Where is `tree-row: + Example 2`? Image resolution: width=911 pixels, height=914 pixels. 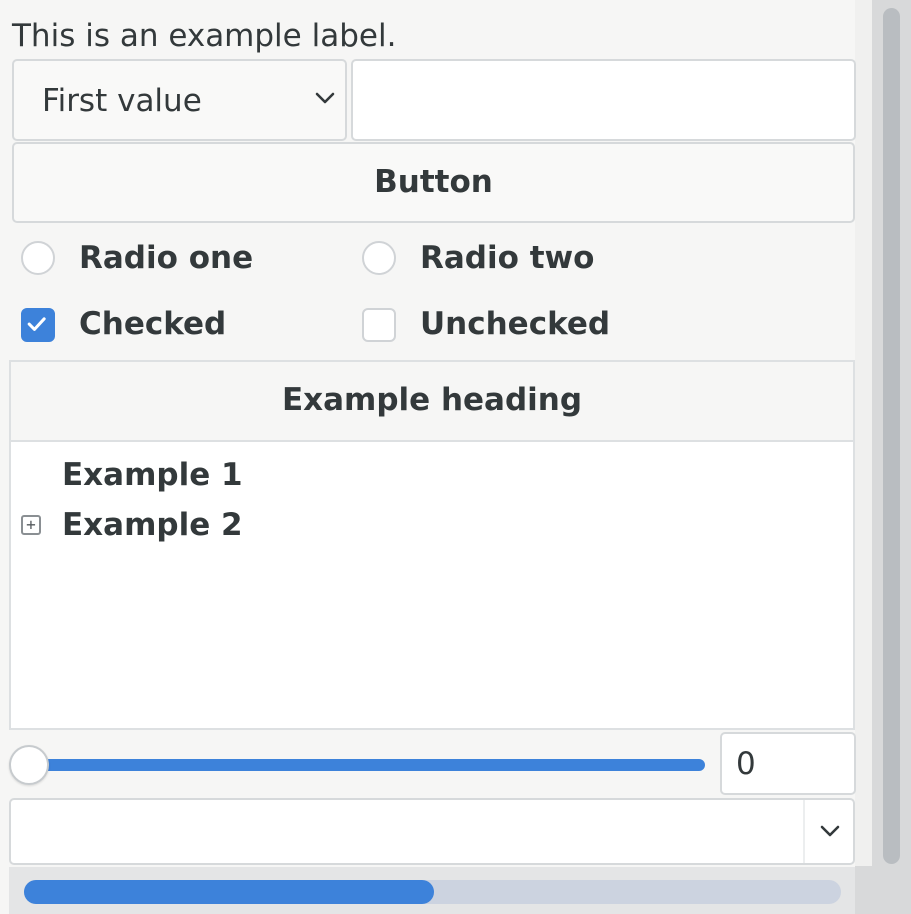
tree-row: + Example 2 is located at coordinates (432, 525).